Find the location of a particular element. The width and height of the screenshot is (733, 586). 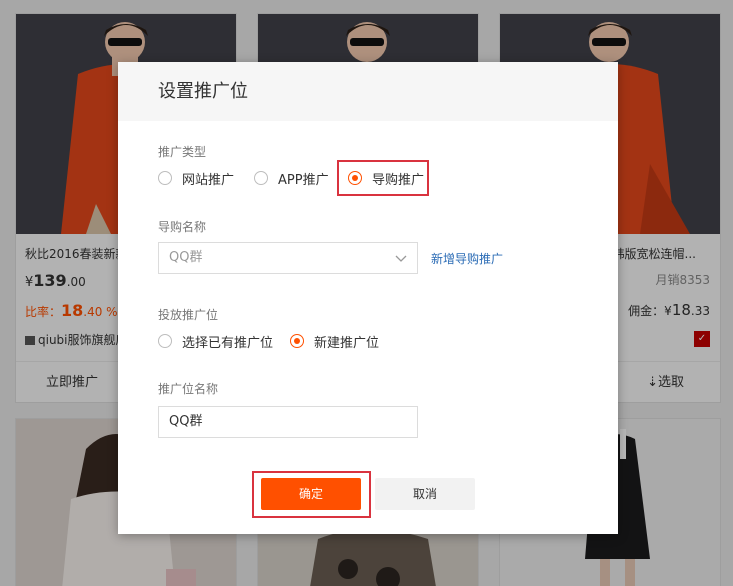

guide-name-select: QQ群 is located at coordinates (288, 258).